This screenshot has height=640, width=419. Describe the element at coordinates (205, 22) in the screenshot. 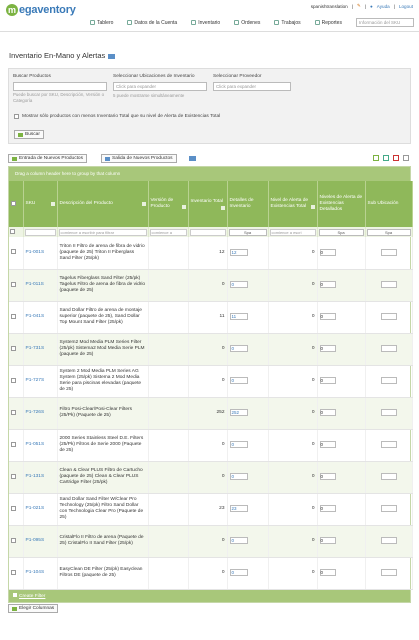

I see `nav-tab-inventario: Inventario` at that location.